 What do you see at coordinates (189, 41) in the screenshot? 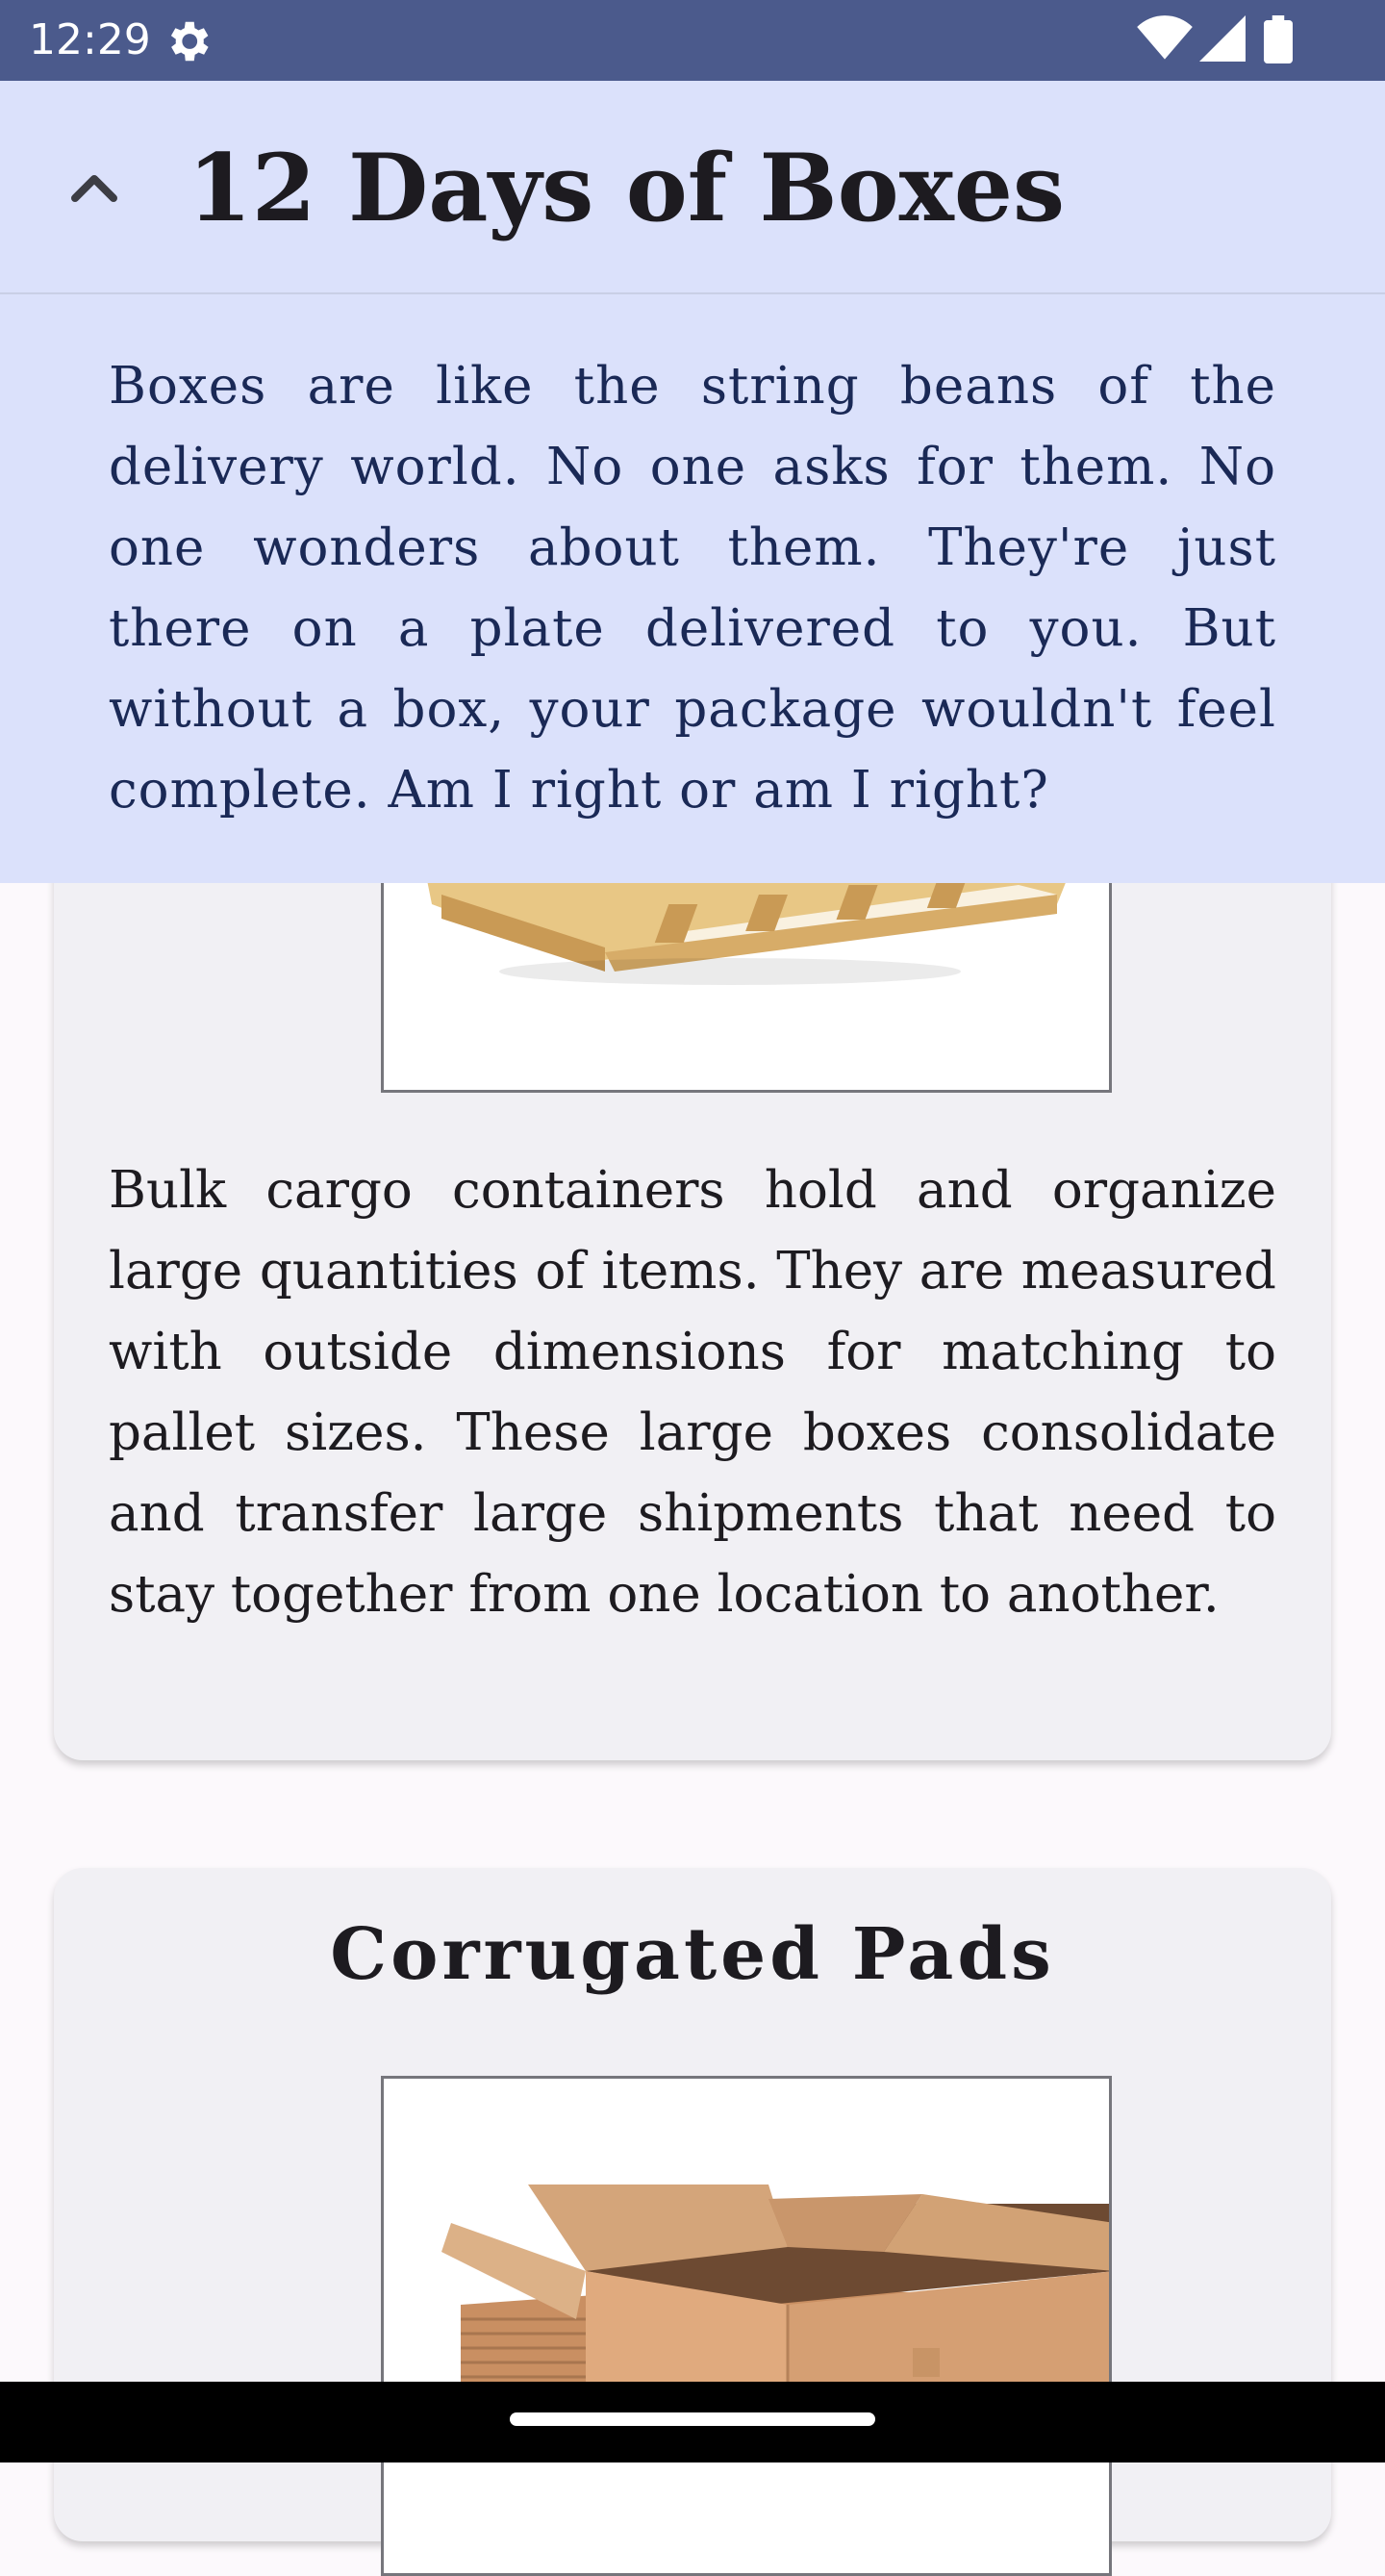
I see `settings-gear-icon` at bounding box center [189, 41].